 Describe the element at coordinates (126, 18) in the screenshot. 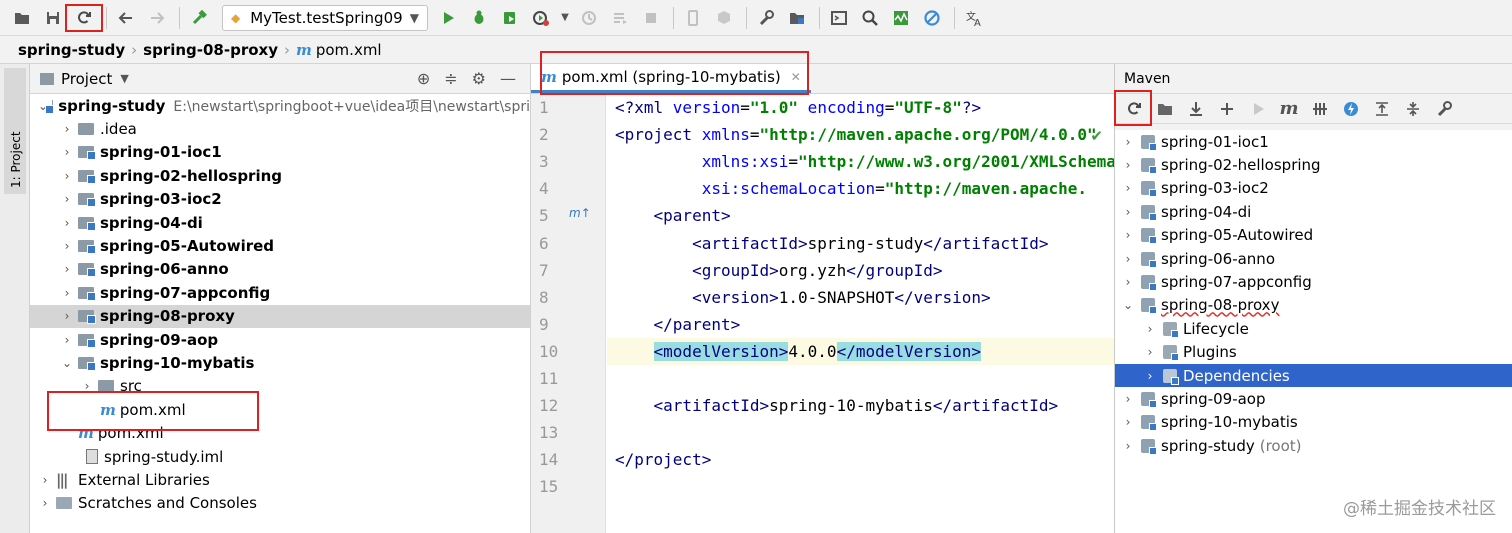

I see `back-icon` at that location.